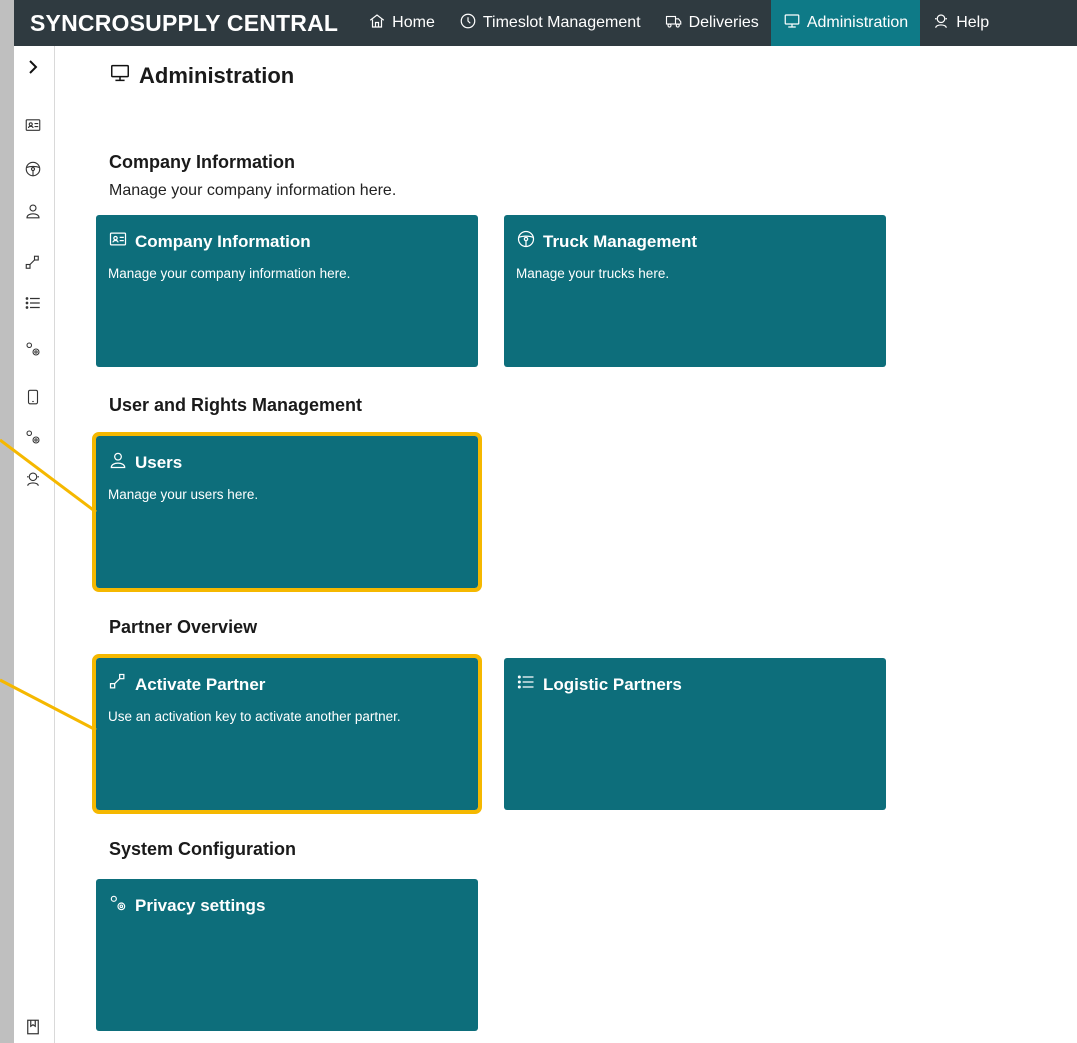  Describe the element at coordinates (48, 476) in the screenshot. I see `callout-line-users` at that location.